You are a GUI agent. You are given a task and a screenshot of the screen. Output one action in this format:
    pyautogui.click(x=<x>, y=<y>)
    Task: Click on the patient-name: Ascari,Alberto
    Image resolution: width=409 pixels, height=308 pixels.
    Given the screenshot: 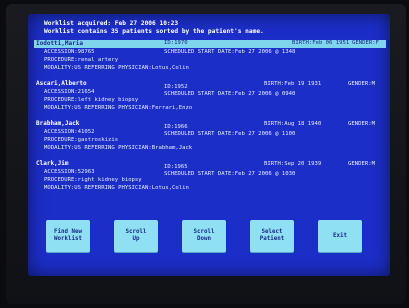 What is the action you would take?
    pyautogui.click(x=61, y=83)
    